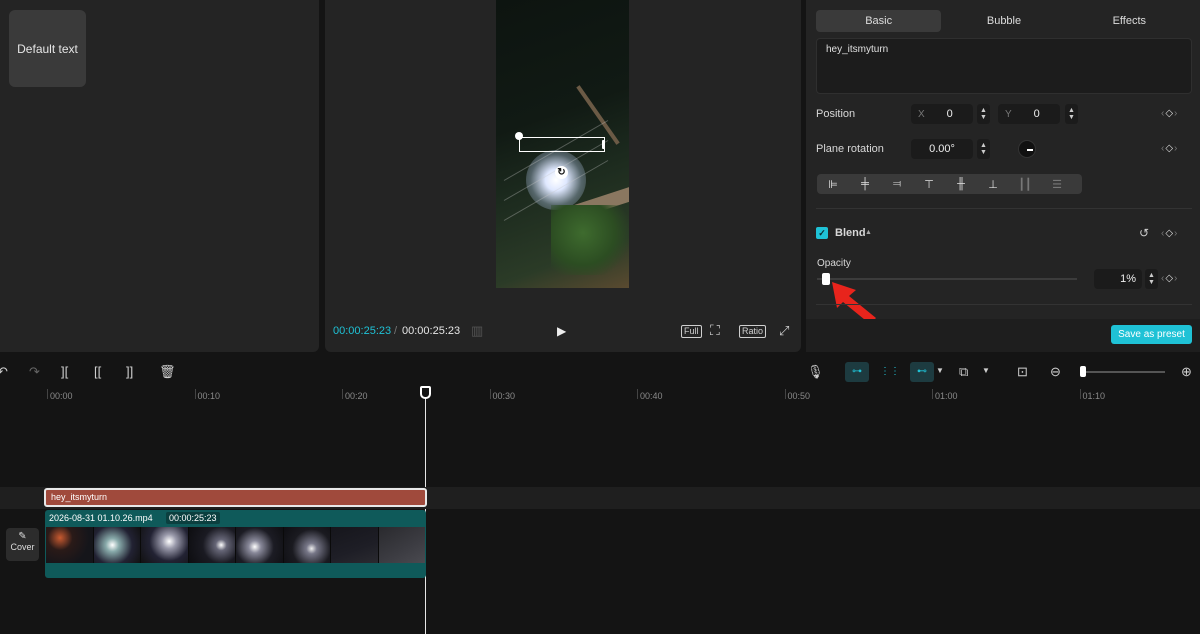 Image resolution: width=1200 pixels, height=634 pixels. Describe the element at coordinates (1057, 184) in the screenshot. I see `distribute-v-icon: ☰` at that location.